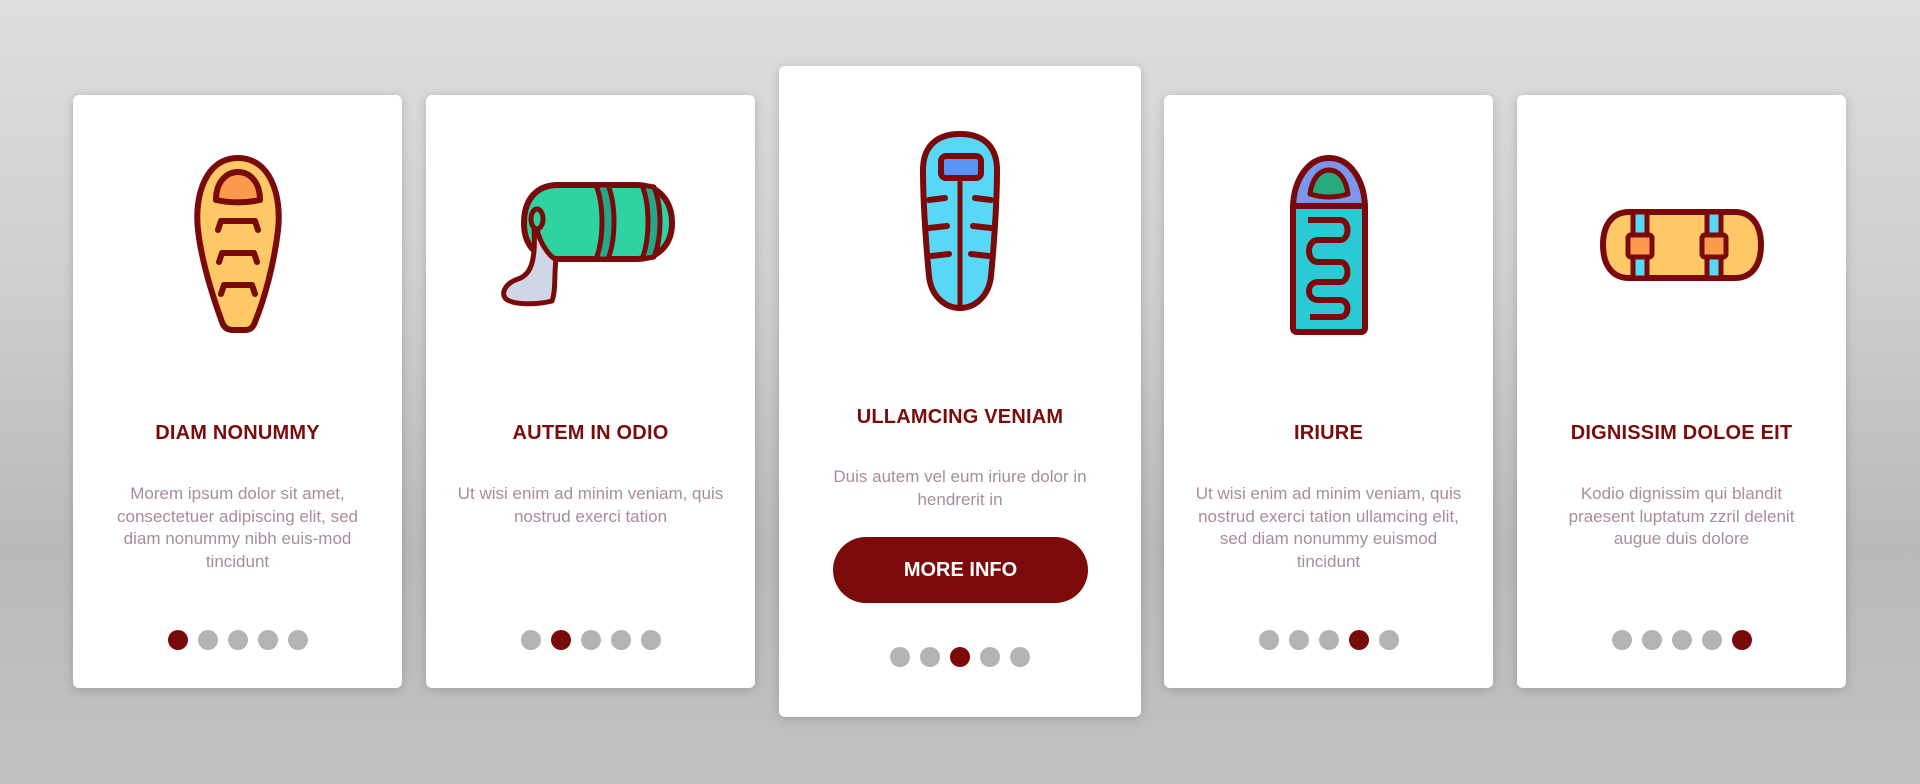  I want to click on card-title: ULLAMCING VENIAM, so click(960, 417).